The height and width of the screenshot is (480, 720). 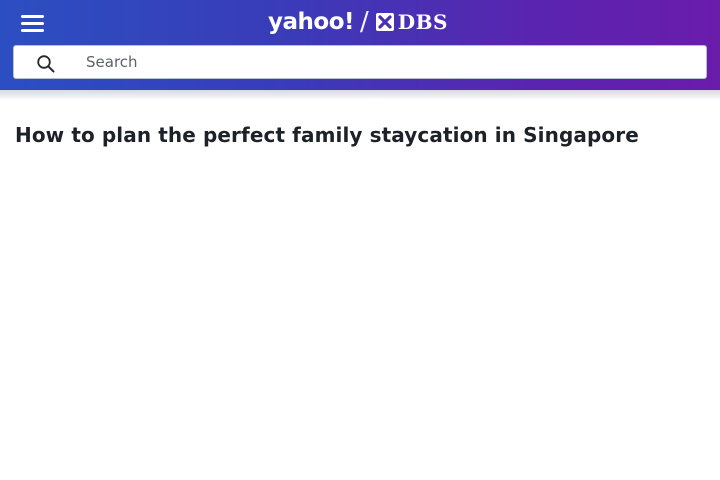 What do you see at coordinates (358, 22) in the screenshot?
I see `yahoo-dbs-logo: yahoo! / DBS` at bounding box center [358, 22].